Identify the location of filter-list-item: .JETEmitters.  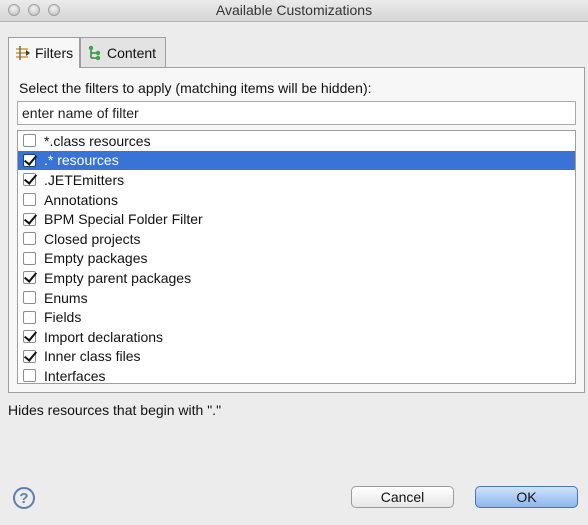
(296, 180).